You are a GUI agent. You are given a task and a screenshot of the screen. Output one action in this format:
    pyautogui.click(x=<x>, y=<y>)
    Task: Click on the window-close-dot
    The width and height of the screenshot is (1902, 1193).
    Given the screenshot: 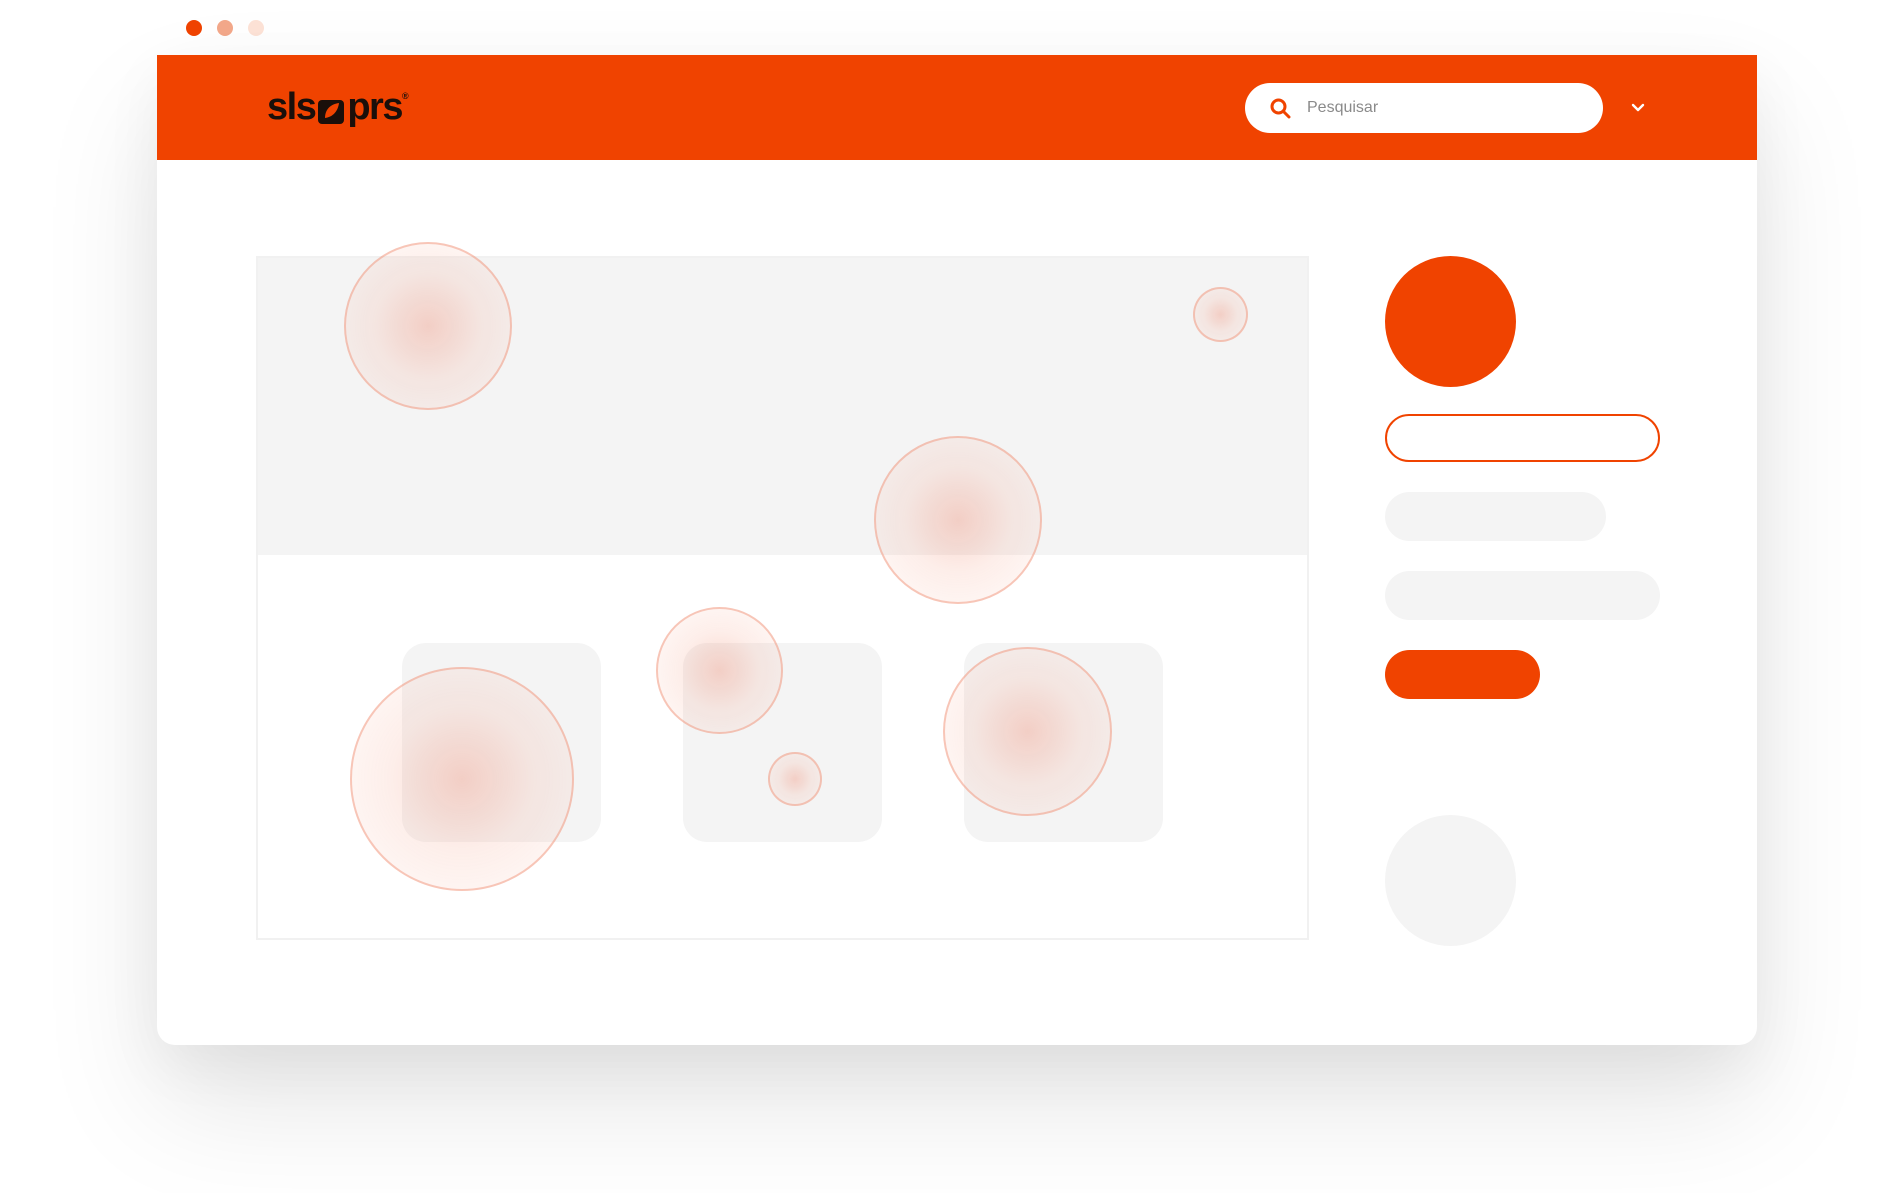 What is the action you would take?
    pyautogui.click(x=194, y=28)
    